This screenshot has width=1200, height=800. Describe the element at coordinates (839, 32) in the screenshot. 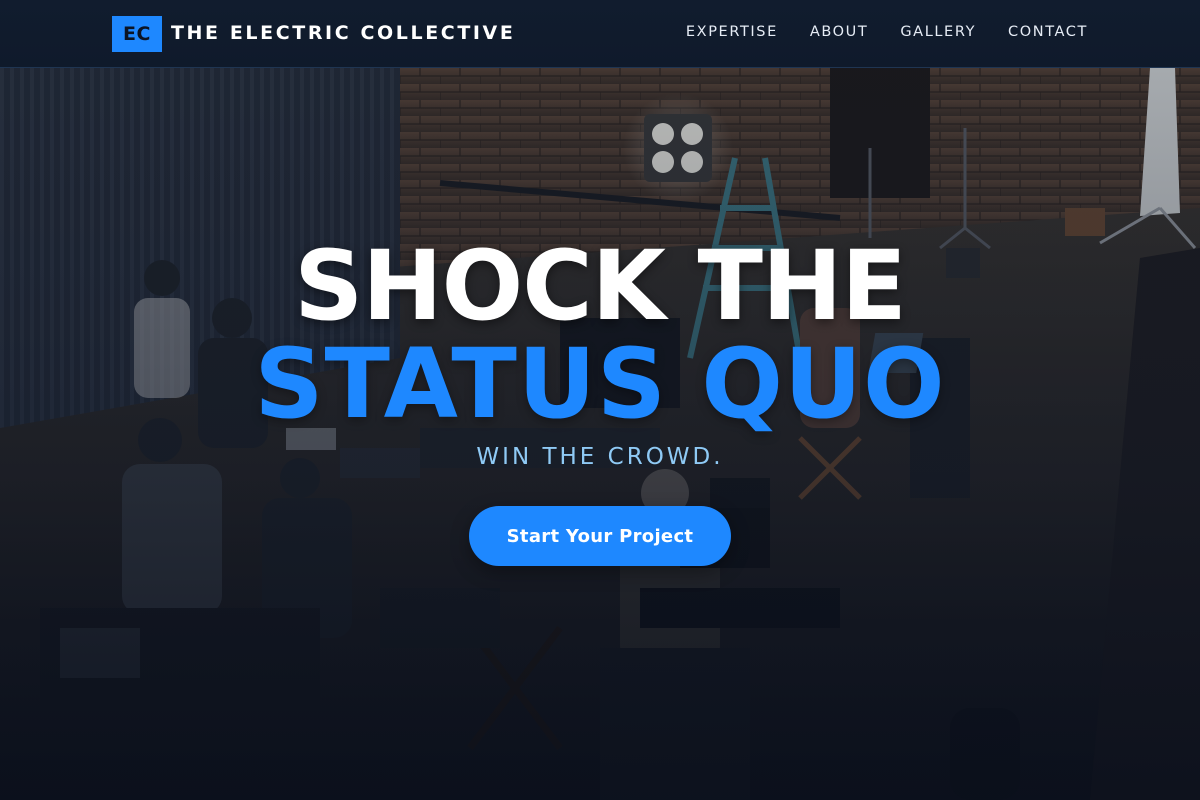

I see `nav-link-about: ABOUT` at that location.